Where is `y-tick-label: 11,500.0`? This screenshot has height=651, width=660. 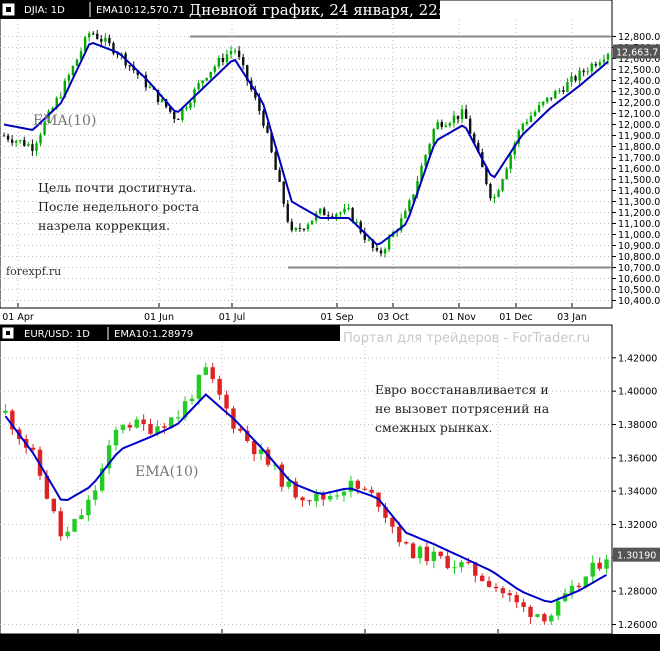
y-tick-label: 11,500.0 is located at coordinates (639, 180).